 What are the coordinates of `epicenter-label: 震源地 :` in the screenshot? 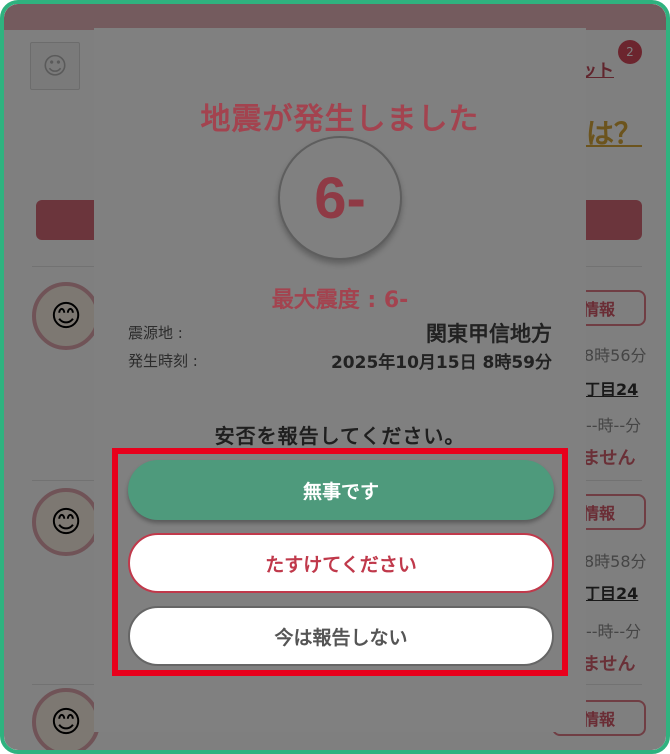 It's located at (155, 333).